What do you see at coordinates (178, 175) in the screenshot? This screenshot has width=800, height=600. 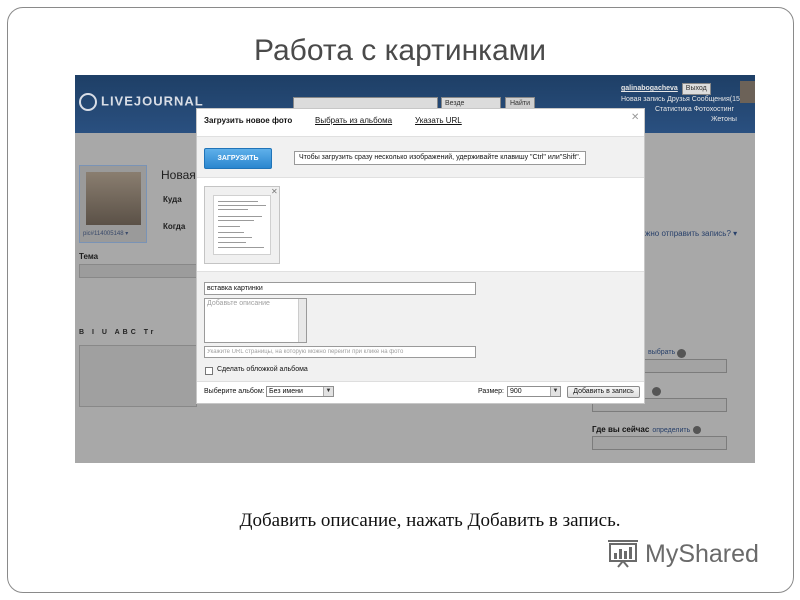 I see `new-entry-heading: Новая` at bounding box center [178, 175].